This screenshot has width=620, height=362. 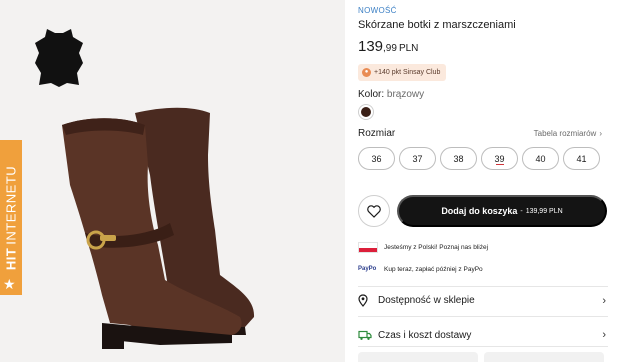 What do you see at coordinates (365, 300) in the screenshot?
I see `location-pin-icon` at bounding box center [365, 300].